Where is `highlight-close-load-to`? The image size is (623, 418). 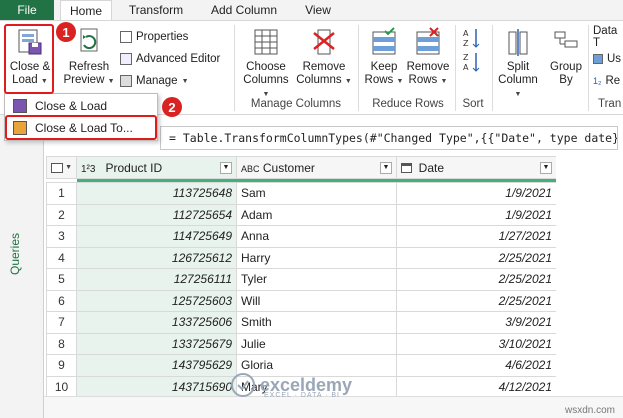 highlight-close-load-to is located at coordinates (81, 127).